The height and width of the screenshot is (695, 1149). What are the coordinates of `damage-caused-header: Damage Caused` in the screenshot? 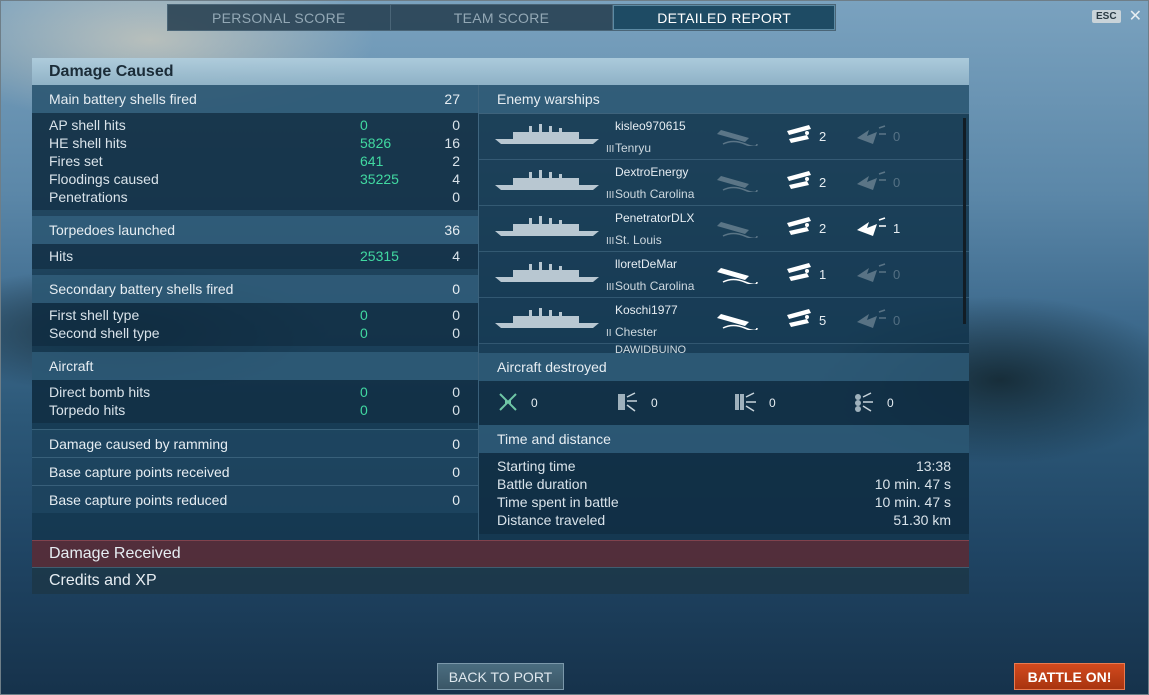 It's located at (500, 71).